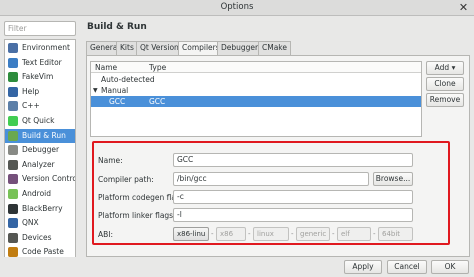 The height and width of the screenshot is (277, 474). I want to click on category-label: Analyzer, so click(38, 164).